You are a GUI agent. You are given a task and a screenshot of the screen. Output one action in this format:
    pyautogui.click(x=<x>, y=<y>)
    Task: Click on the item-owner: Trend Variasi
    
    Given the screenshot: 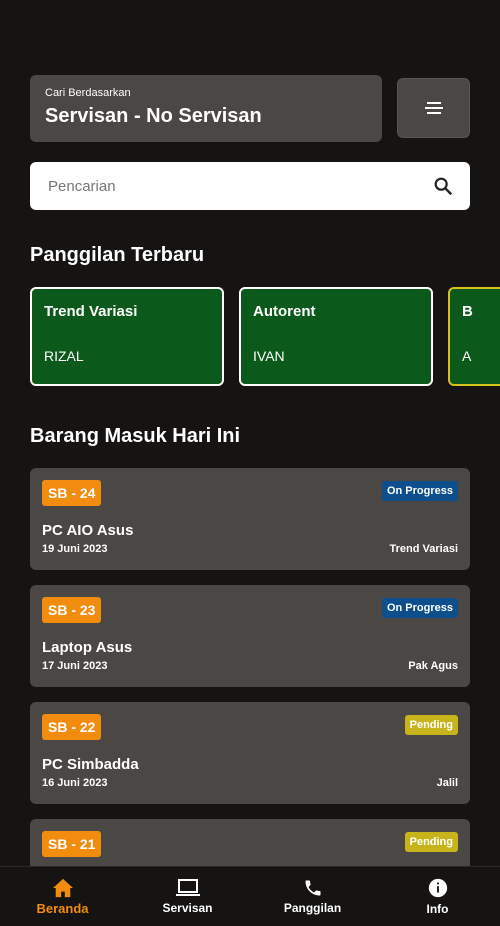 What is the action you would take?
    pyautogui.click(x=423, y=549)
    